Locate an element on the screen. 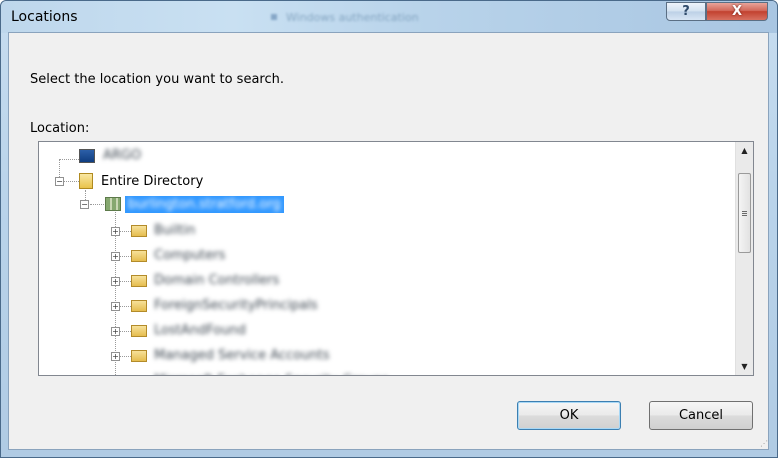 The width and height of the screenshot is (778, 458). background-window-icon is located at coordinates (274, 17).